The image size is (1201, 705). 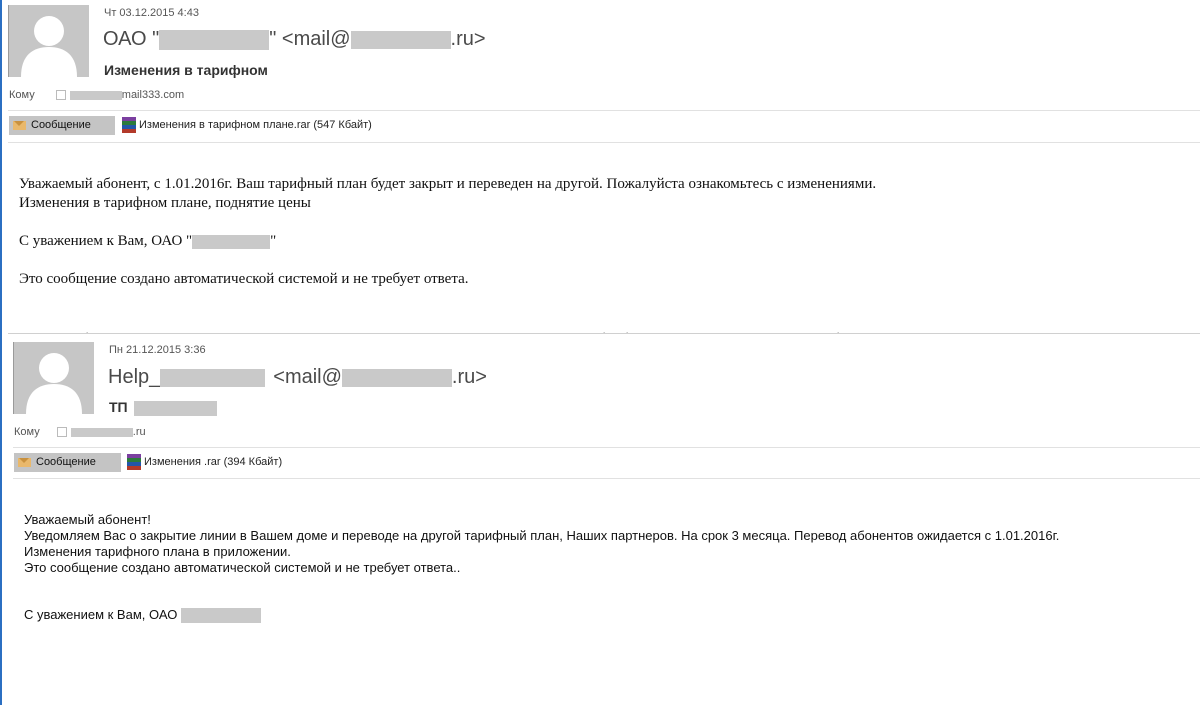 I want to click on email-date: Пн 21.12.2015 3:36, so click(x=157, y=350).